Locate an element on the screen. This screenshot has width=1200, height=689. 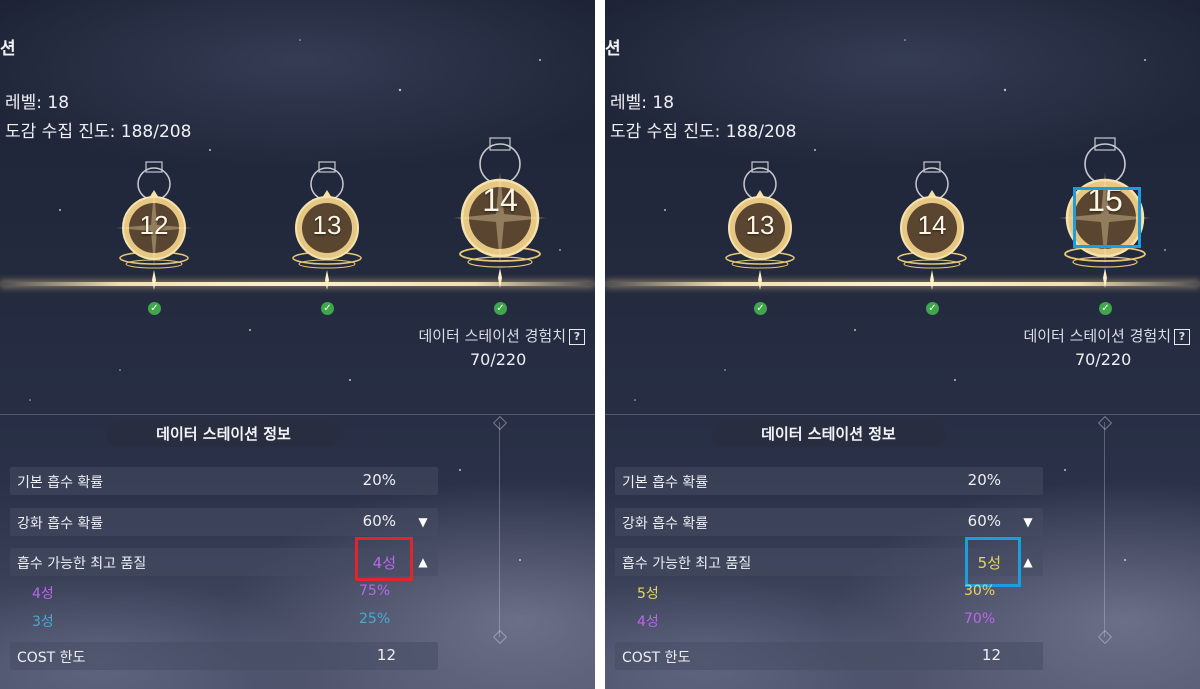
level-node: 12 is located at coordinates (154, 227).